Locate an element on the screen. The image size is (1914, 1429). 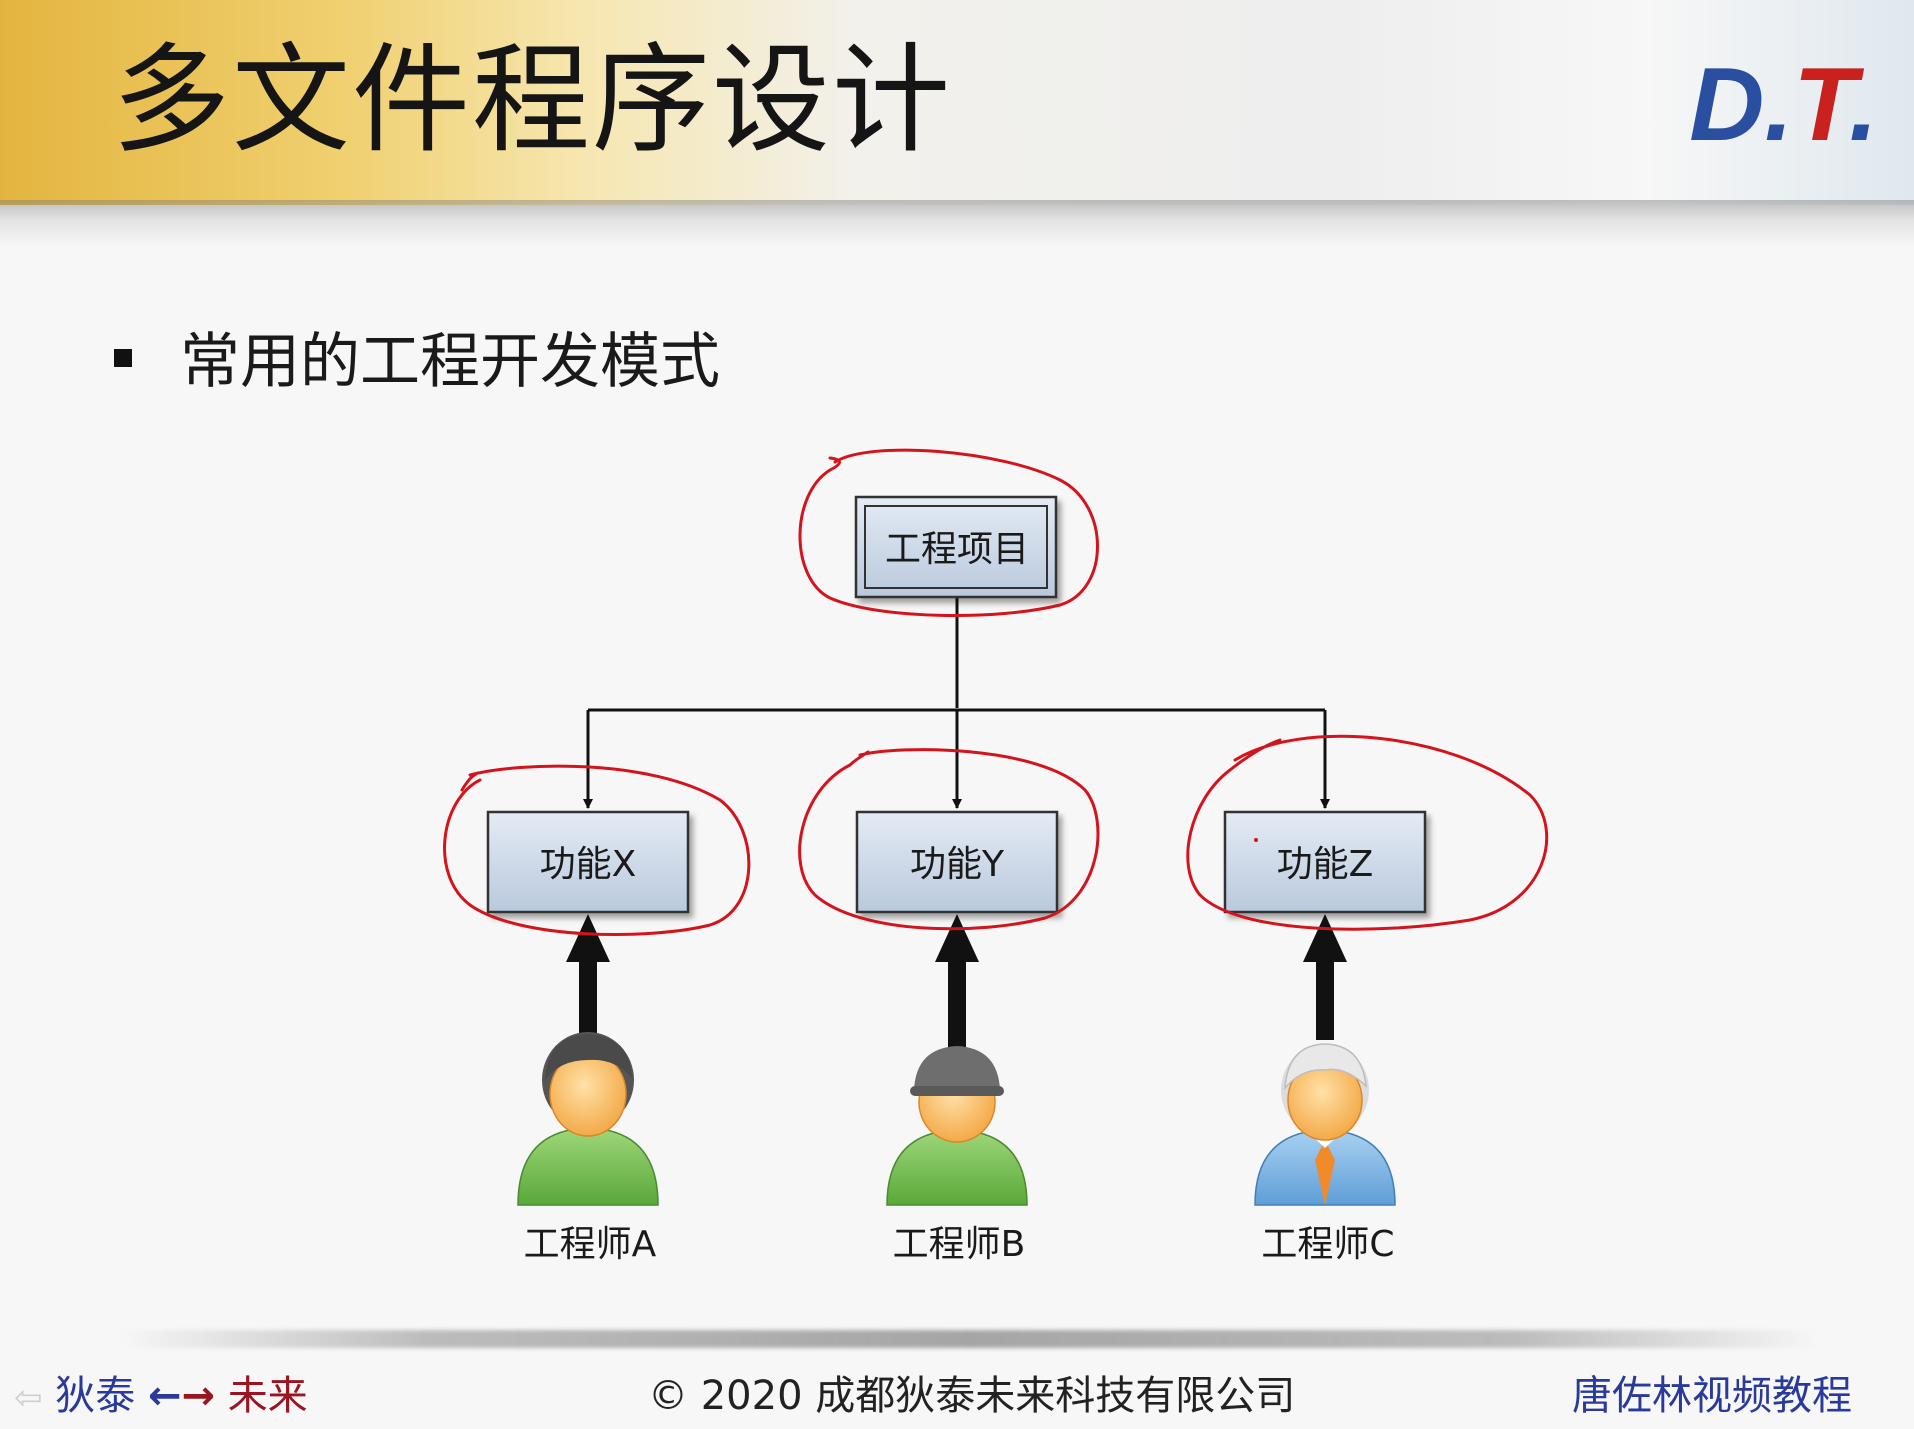
module-node-x: 功能X is located at coordinates (588, 862).